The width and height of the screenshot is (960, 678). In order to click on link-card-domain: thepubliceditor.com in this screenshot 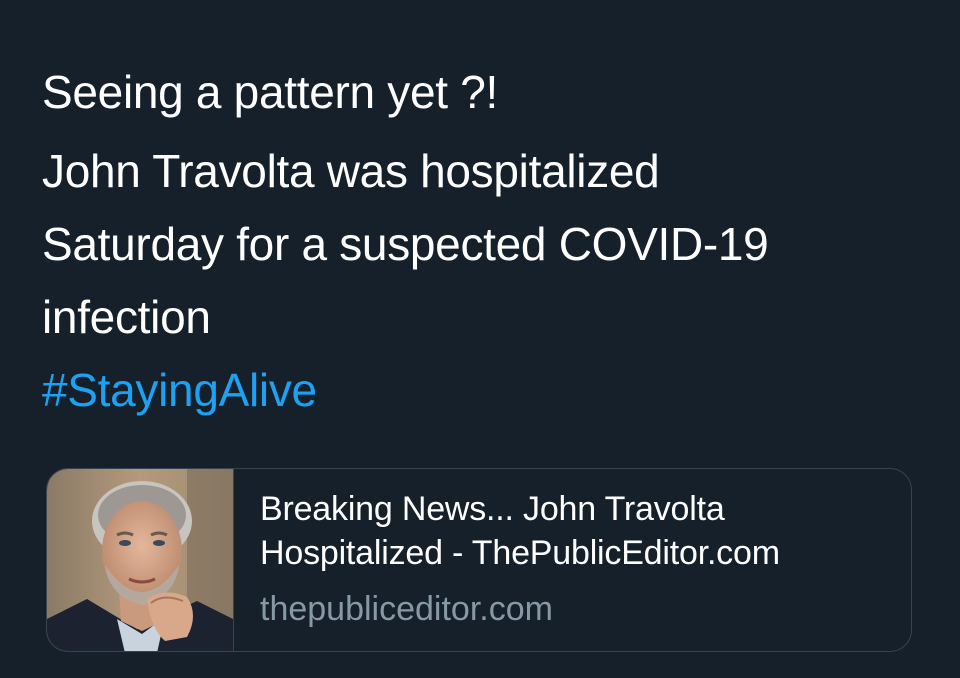, I will do `click(406, 609)`.